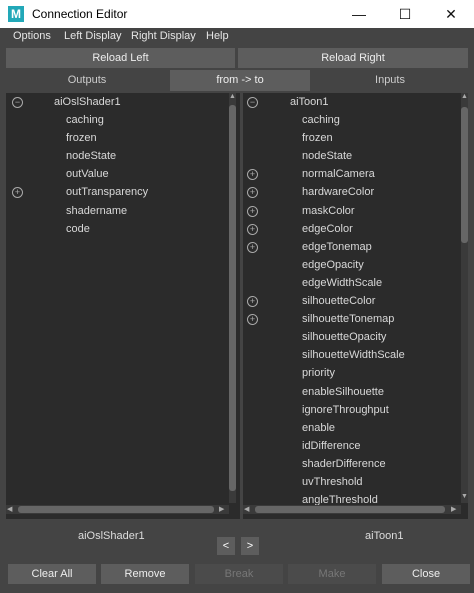  What do you see at coordinates (451, 14) in the screenshot?
I see `close-window-button: ✕` at bounding box center [451, 14].